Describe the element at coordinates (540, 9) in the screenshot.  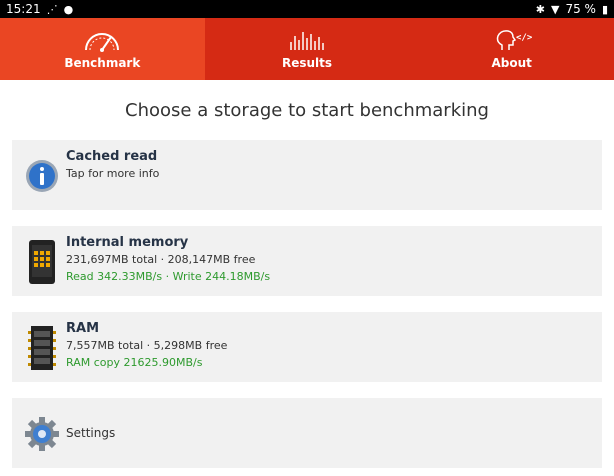
I see `bluetooth-icon: ✱` at that location.